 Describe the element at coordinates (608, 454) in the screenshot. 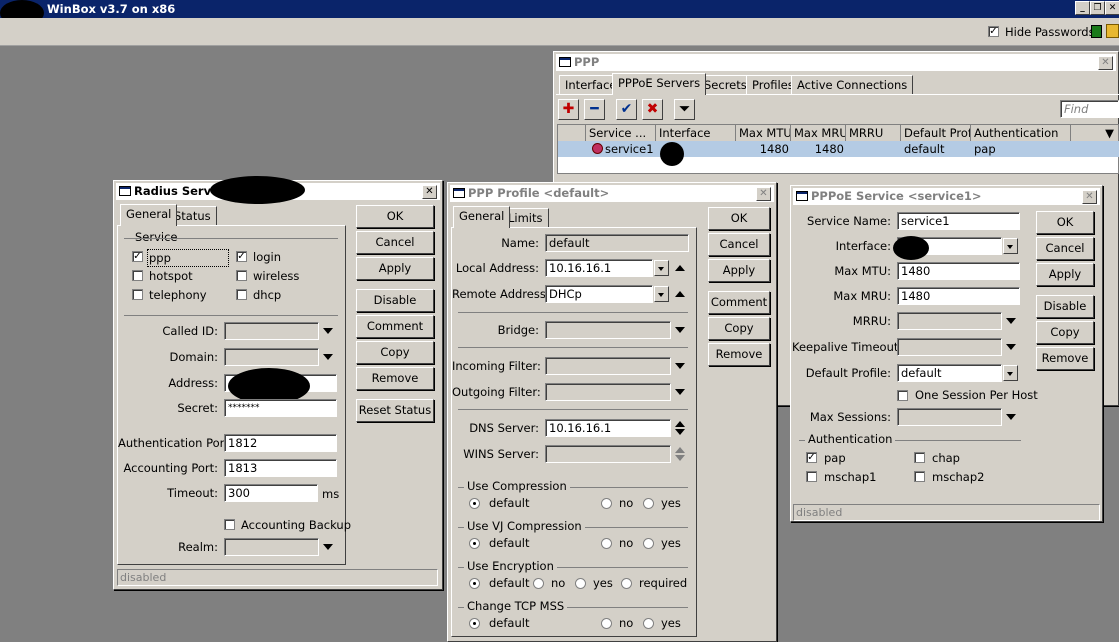

I see `wins-server-field` at that location.